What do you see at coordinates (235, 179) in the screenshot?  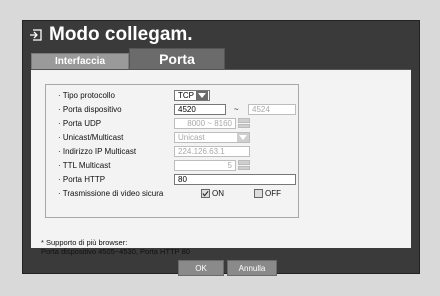 I see `http-port-input: 80` at bounding box center [235, 179].